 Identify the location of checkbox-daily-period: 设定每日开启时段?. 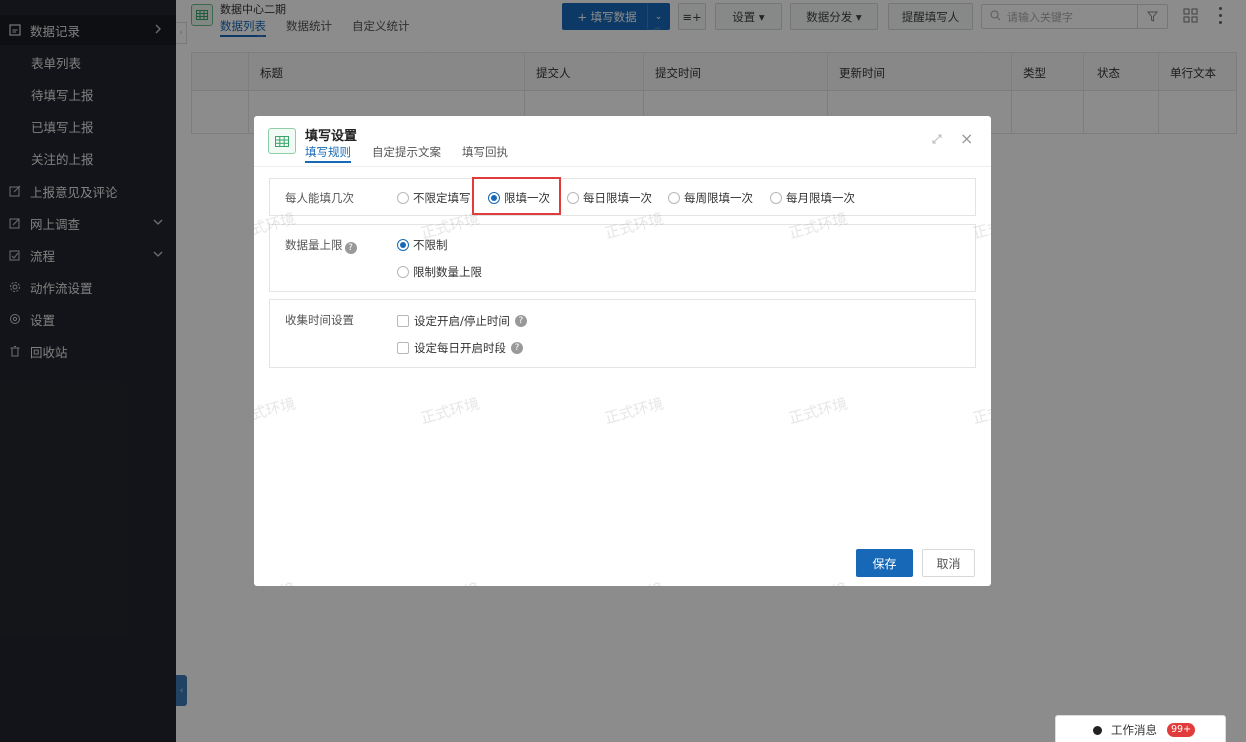
(460, 348).